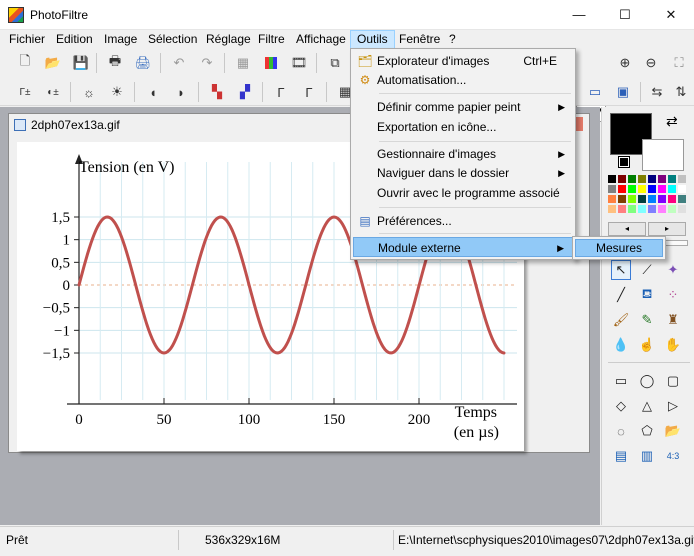 The width and height of the screenshot is (694, 556). Describe the element at coordinates (153, 92) in the screenshot. I see `contrast-minus-icon: ◖` at that location.